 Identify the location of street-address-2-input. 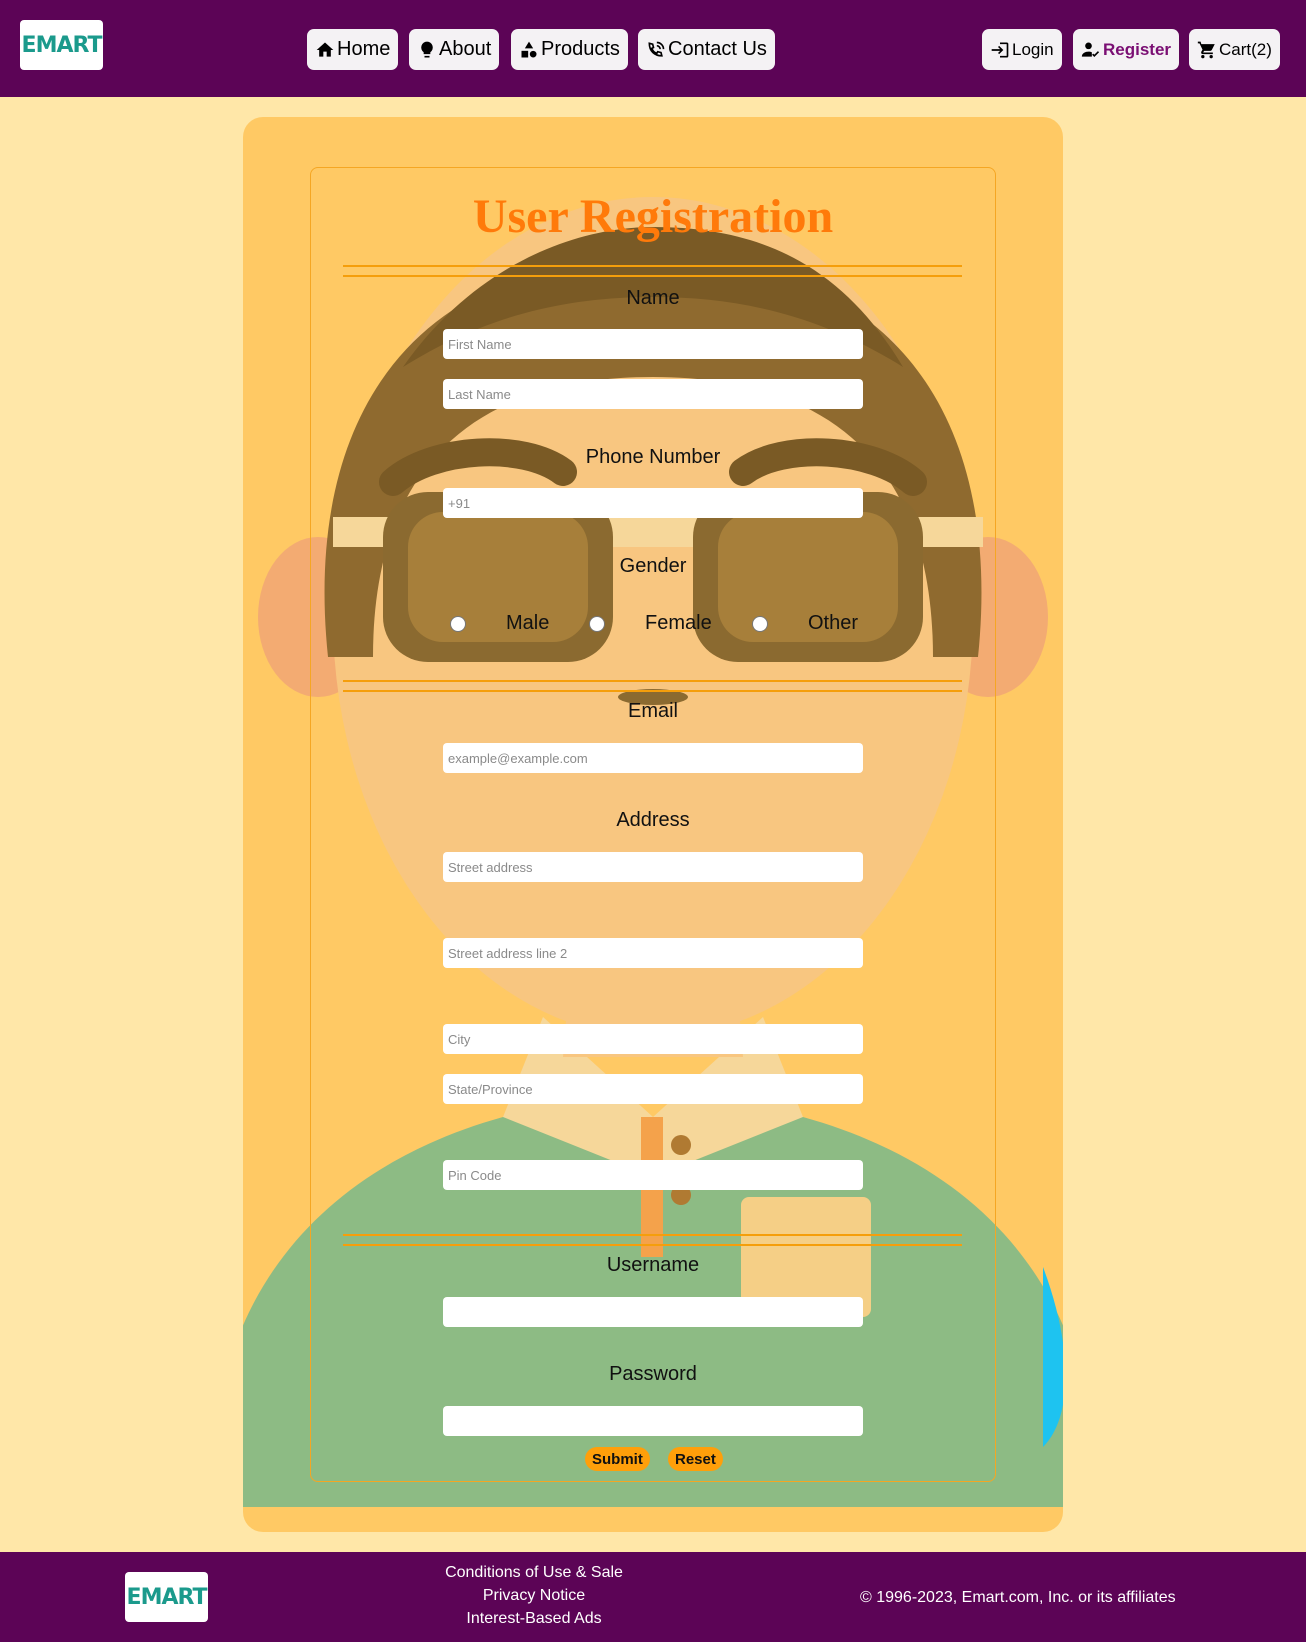
(653, 953).